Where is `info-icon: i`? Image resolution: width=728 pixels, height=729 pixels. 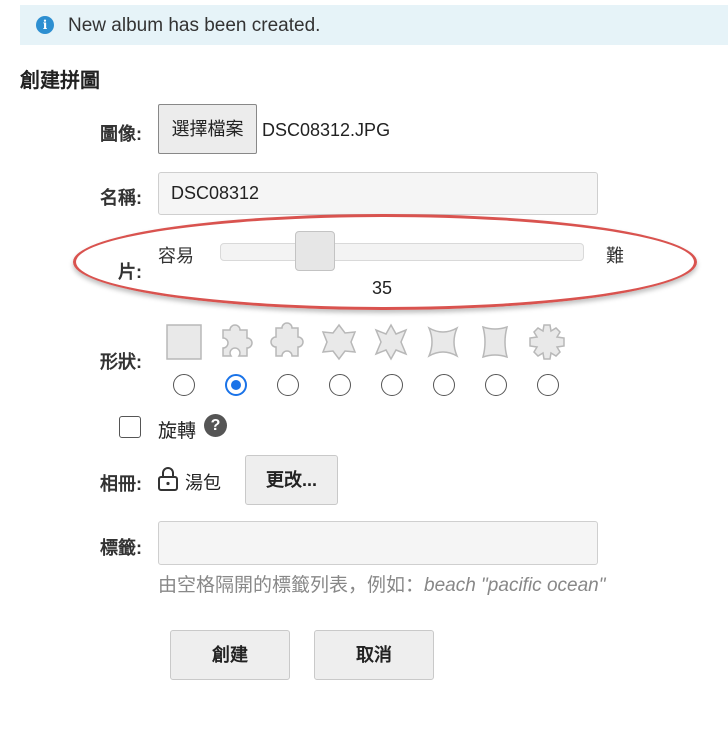 info-icon: i is located at coordinates (45, 25).